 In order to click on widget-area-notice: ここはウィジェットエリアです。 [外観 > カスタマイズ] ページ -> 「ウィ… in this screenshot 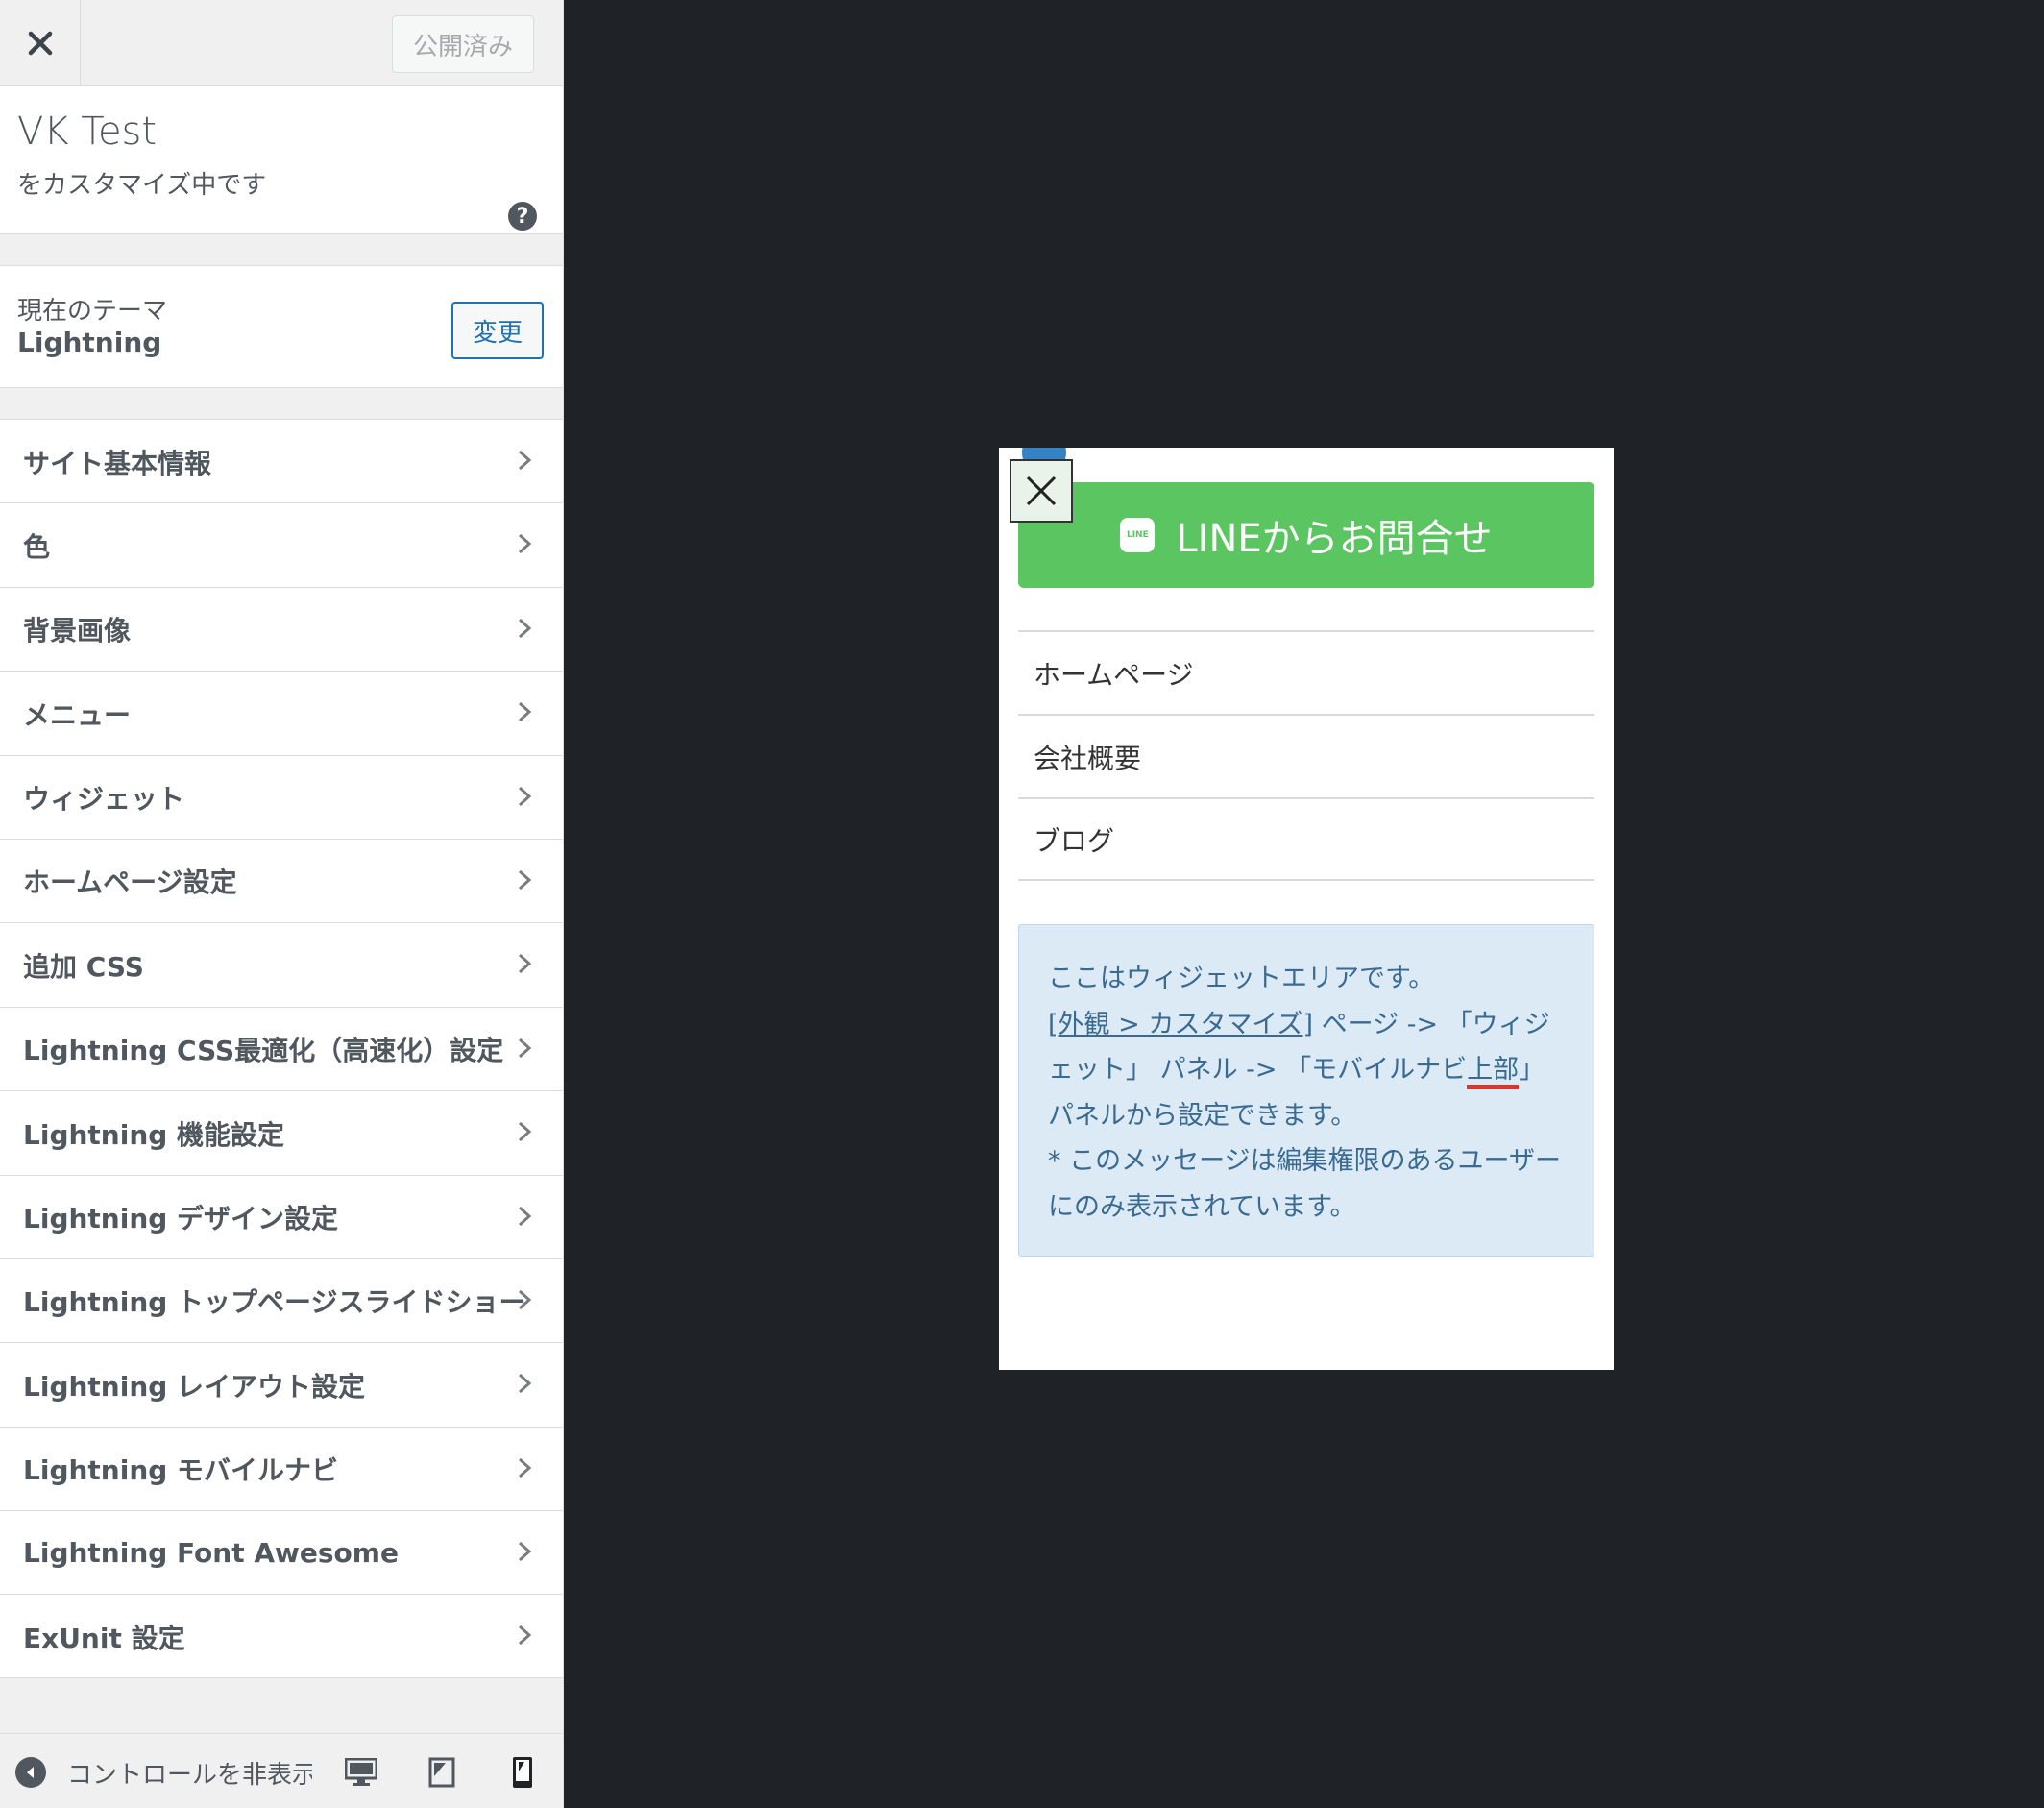, I will do `click(1306, 1090)`.